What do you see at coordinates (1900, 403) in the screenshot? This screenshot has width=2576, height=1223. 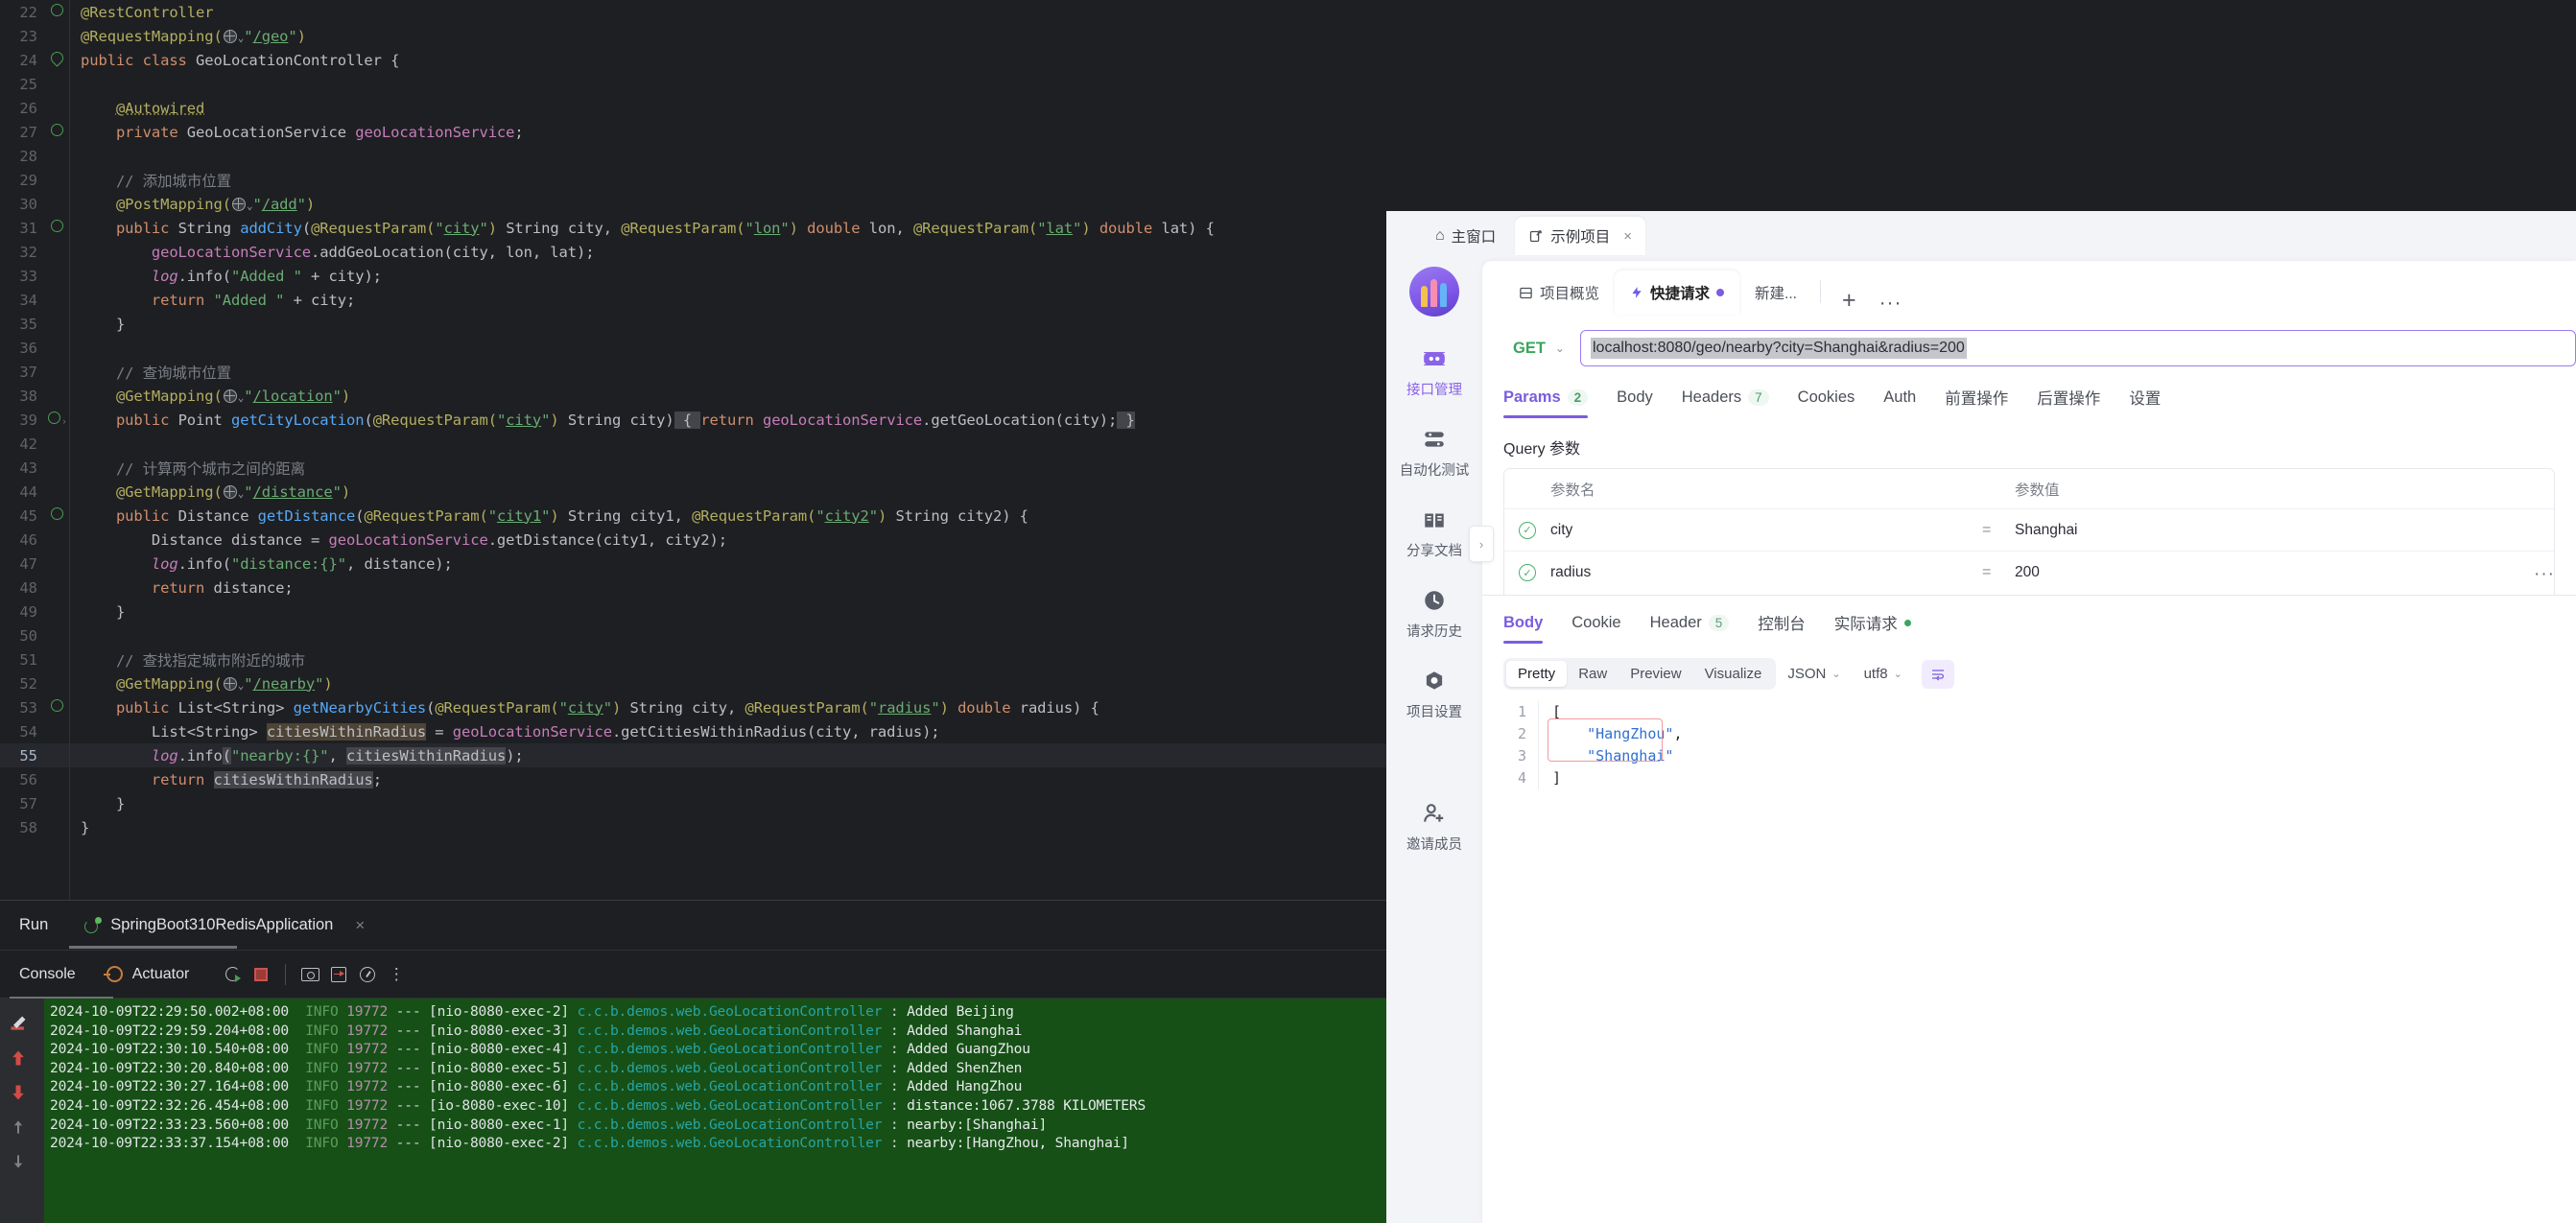 I see `request-tab-Auth: Auth` at bounding box center [1900, 403].